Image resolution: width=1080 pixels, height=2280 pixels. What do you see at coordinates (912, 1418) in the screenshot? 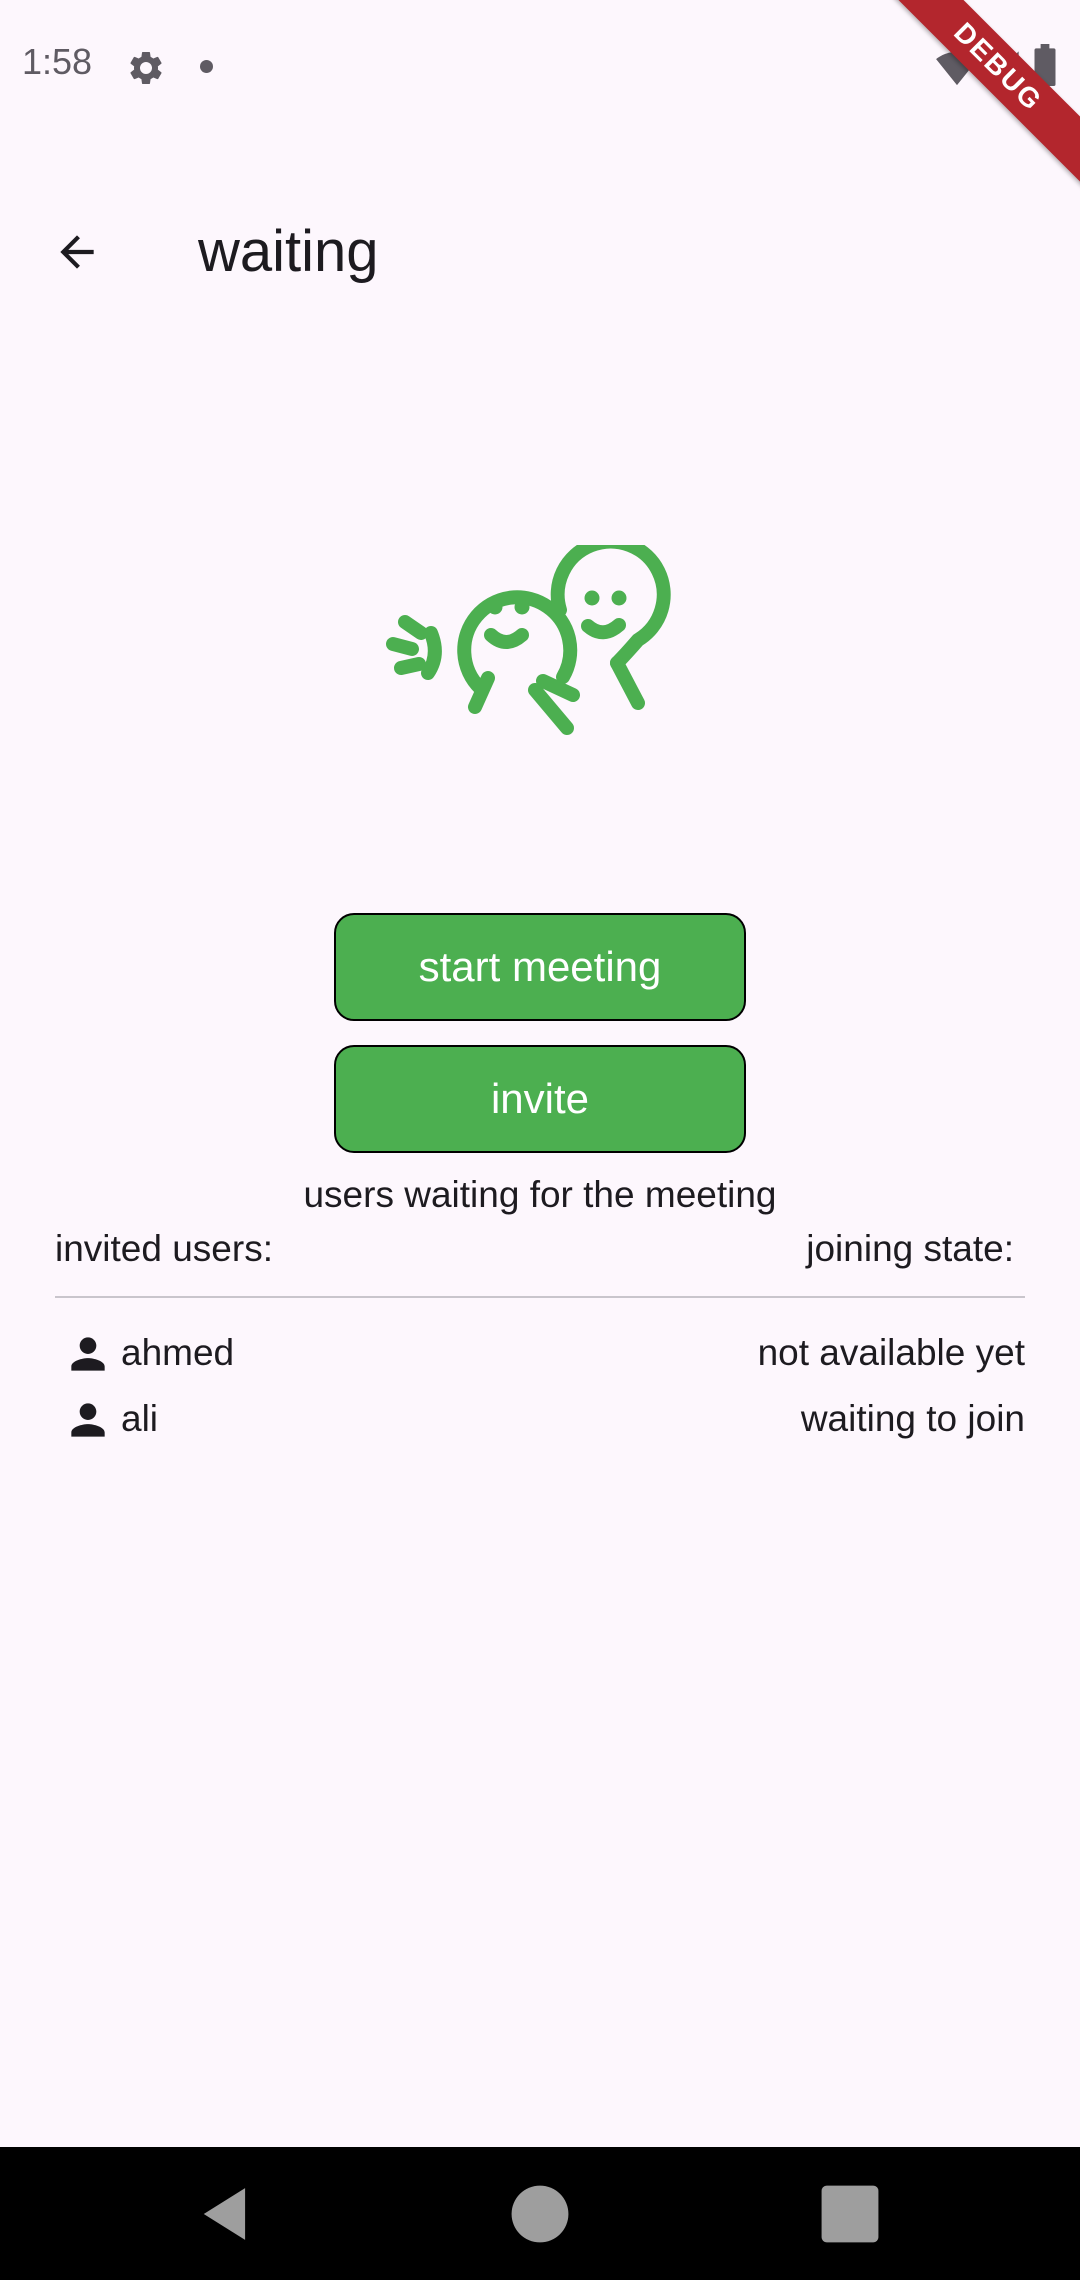
I see `user-joining-state: waiting to join` at bounding box center [912, 1418].